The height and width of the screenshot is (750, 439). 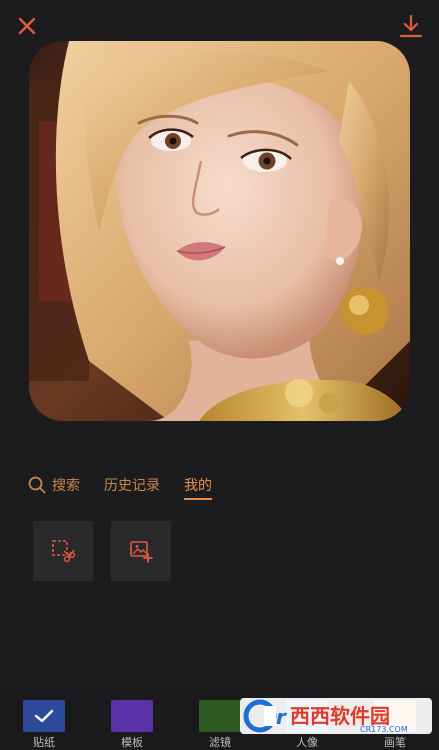 I want to click on sticker-swatch, so click(x=44, y=716).